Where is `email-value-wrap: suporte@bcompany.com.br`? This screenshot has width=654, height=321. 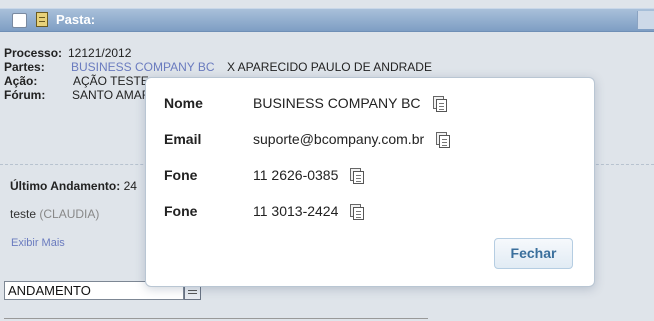 email-value-wrap: suporte@bcompany.com.br is located at coordinates (352, 139).